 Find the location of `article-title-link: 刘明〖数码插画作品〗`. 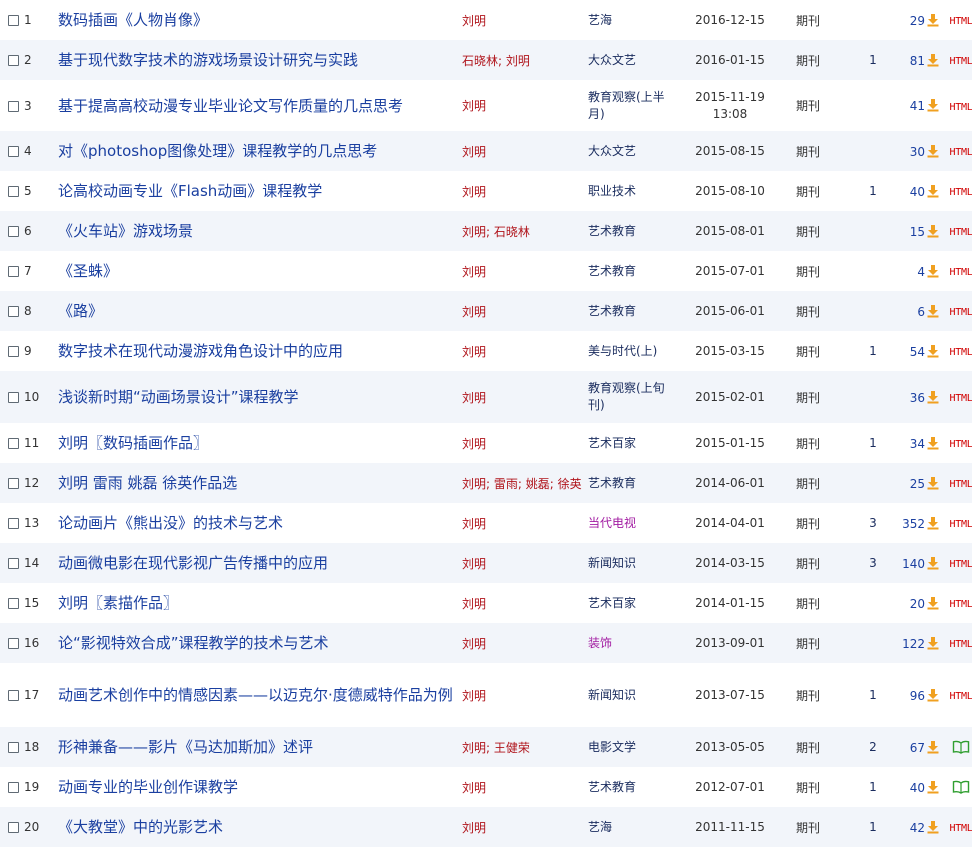

article-title-link: 刘明〖数码插画作品〗 is located at coordinates (133, 443).